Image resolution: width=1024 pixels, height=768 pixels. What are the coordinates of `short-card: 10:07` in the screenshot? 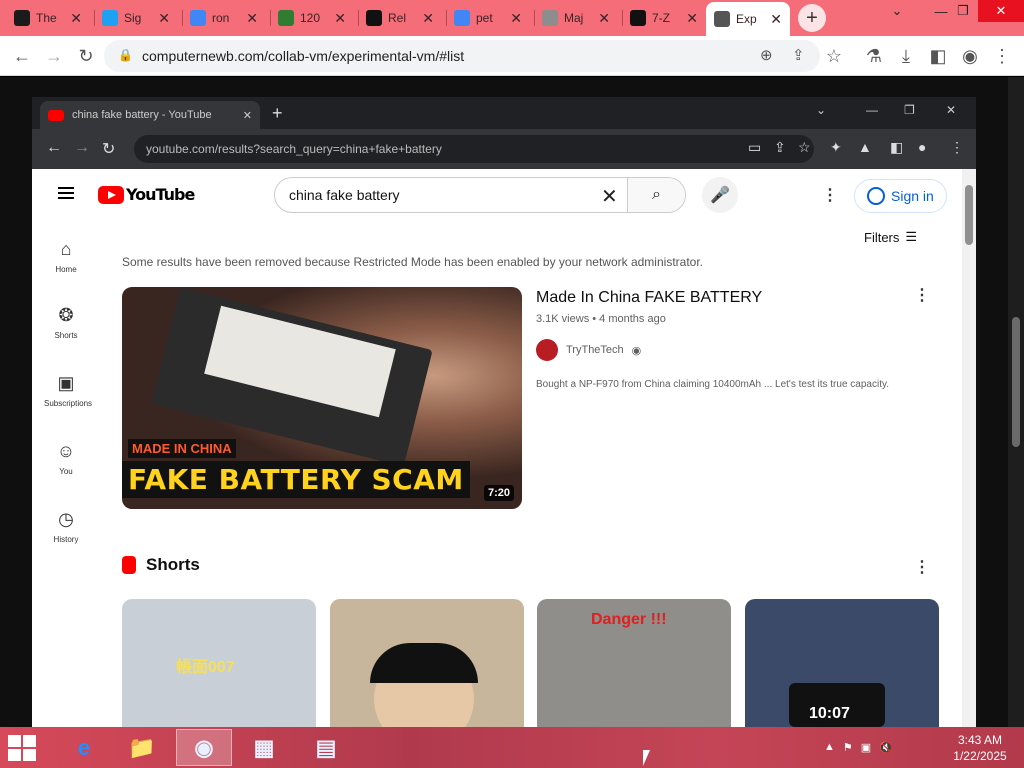 It's located at (842, 663).